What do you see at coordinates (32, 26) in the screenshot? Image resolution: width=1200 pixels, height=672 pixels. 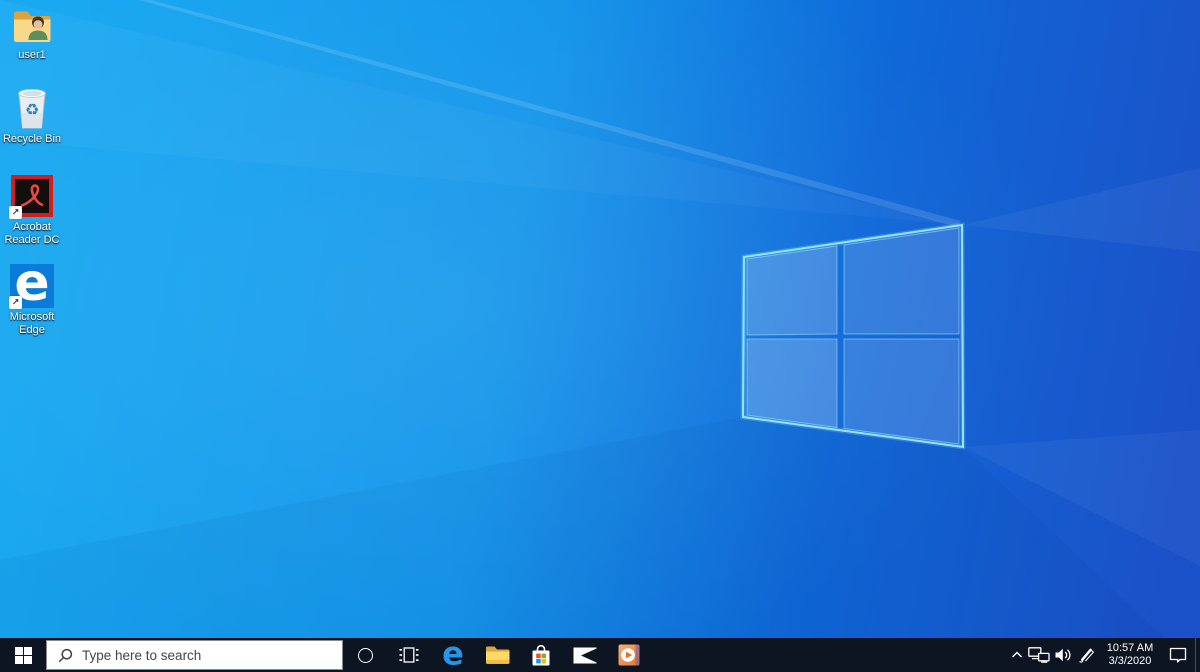 I see `user-folder-icon` at bounding box center [32, 26].